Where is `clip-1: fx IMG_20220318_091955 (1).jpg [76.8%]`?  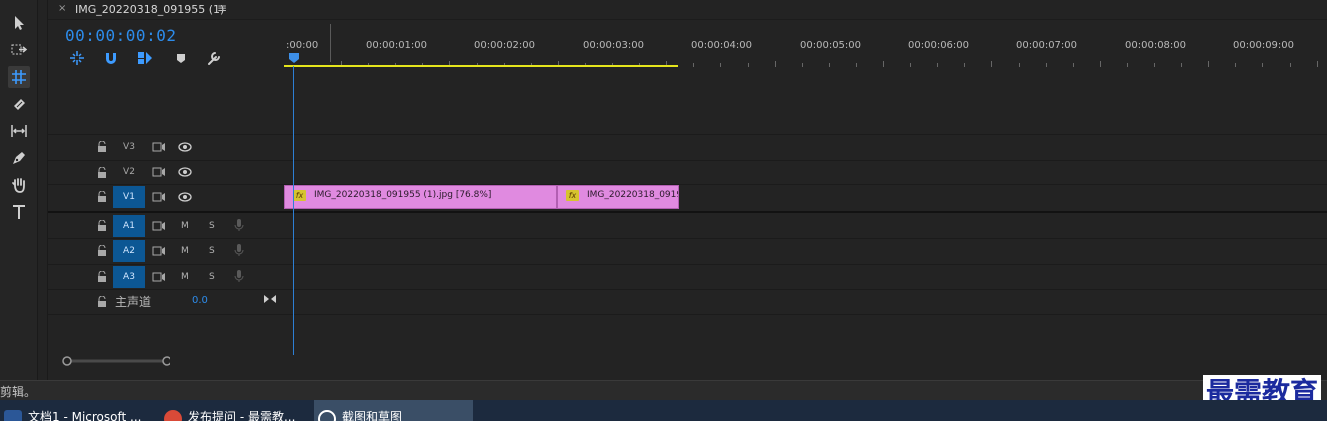 clip-1: fx IMG_20220318_091955 (1).jpg [76.8%] is located at coordinates (420, 197).